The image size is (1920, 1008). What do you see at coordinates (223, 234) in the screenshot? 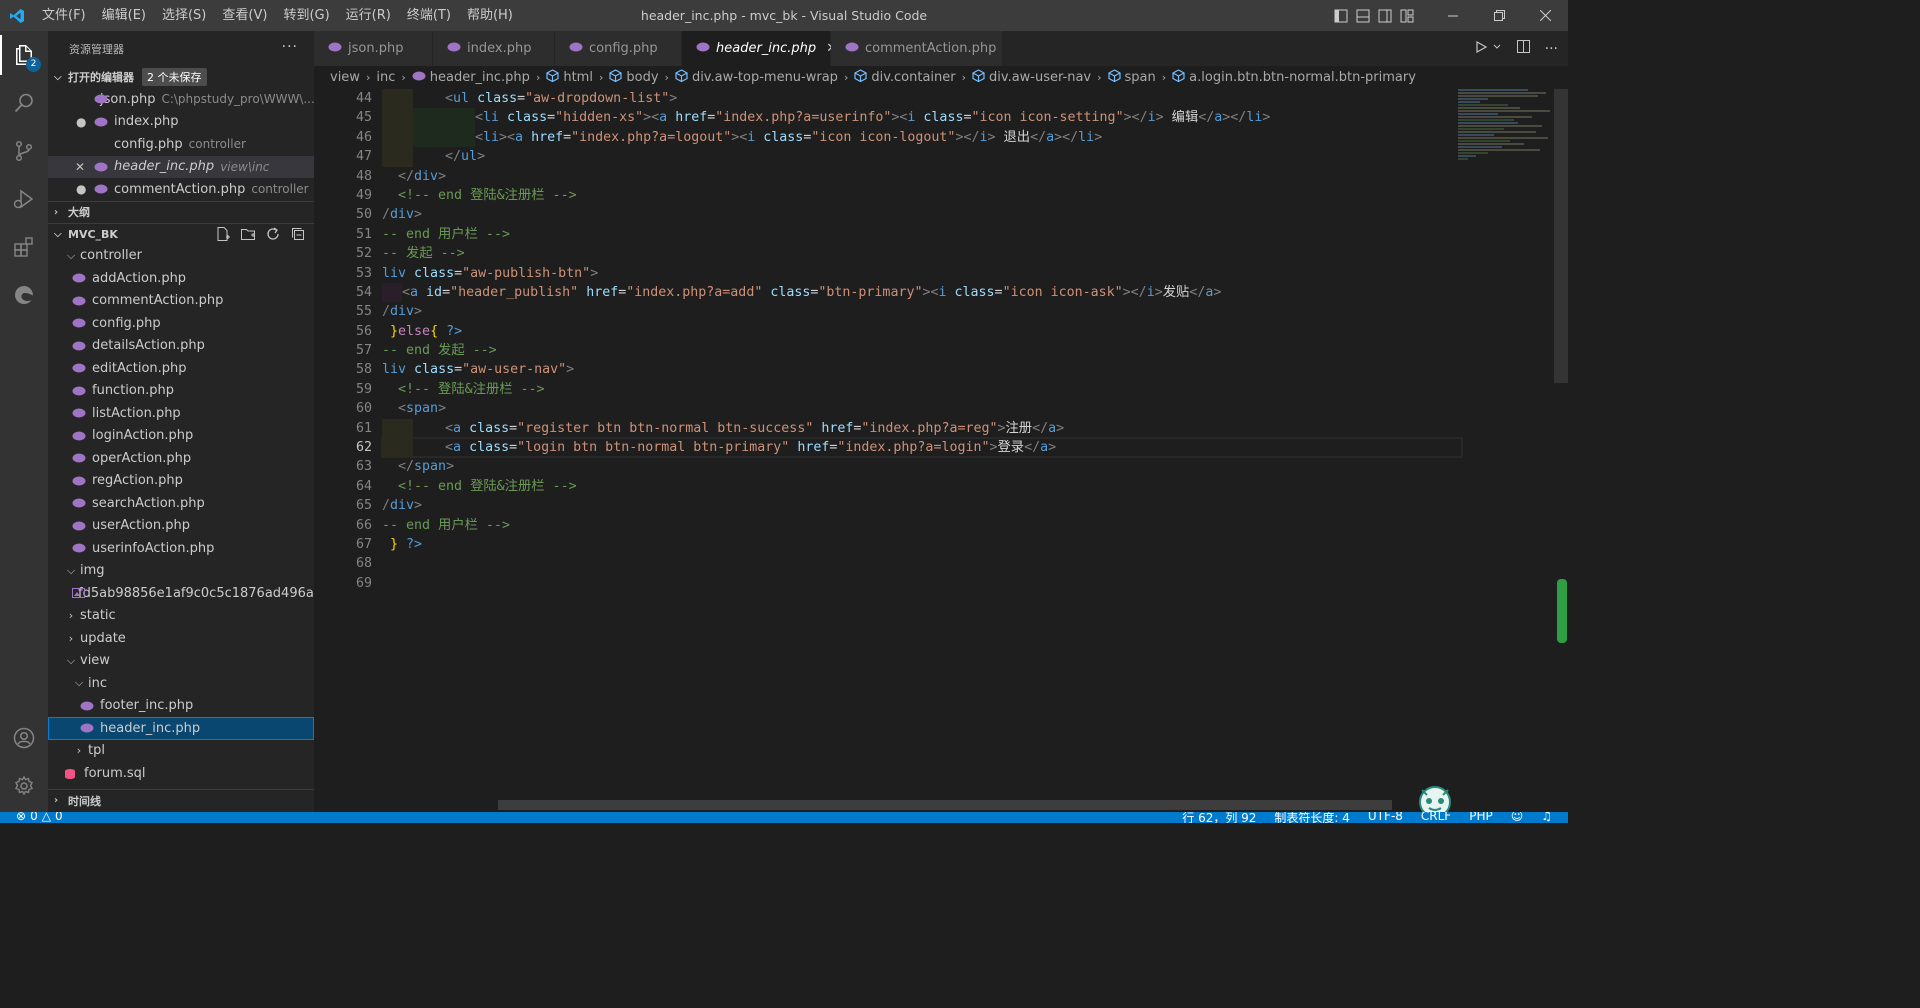
I see `new-file-icon` at bounding box center [223, 234].